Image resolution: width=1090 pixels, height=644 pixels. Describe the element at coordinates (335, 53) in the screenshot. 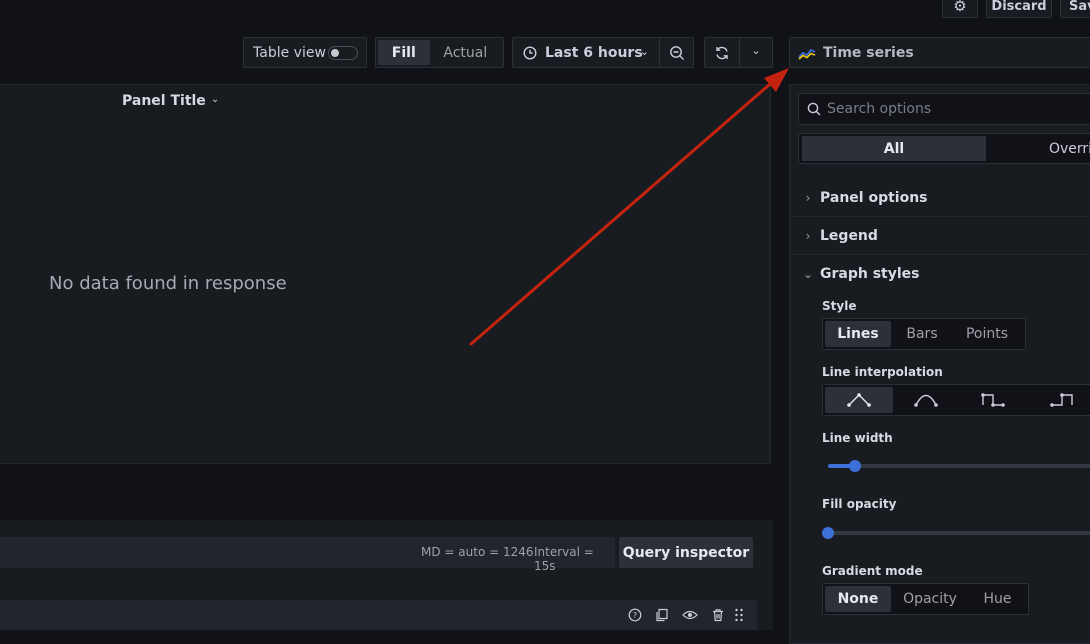

I see `toggle-knob` at that location.